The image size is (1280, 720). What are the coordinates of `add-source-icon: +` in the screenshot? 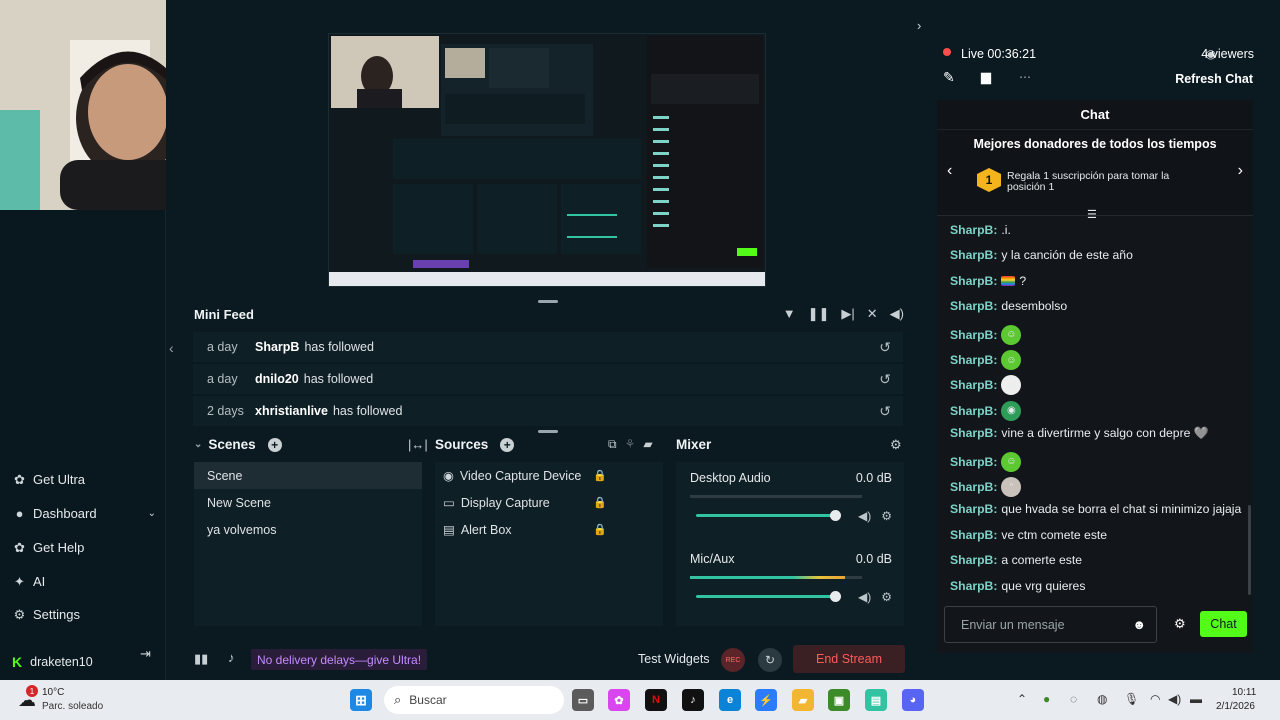 It's located at (507, 444).